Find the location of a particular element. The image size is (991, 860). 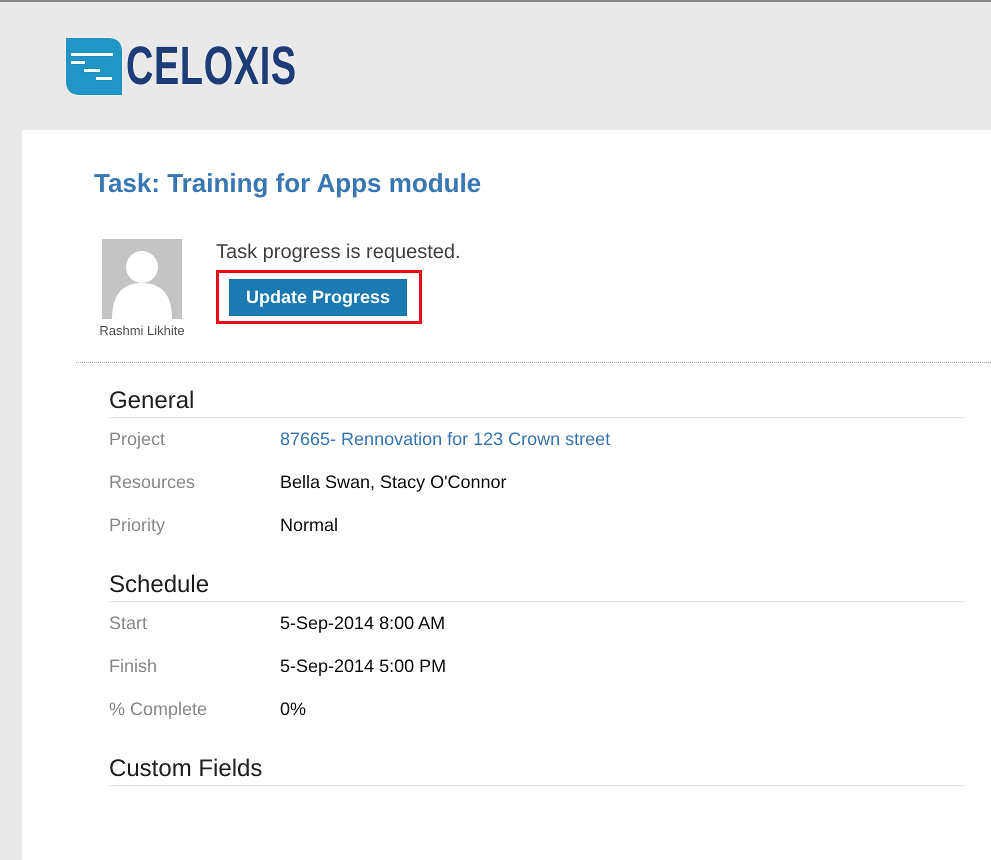

field-label: Resources is located at coordinates (152, 482).